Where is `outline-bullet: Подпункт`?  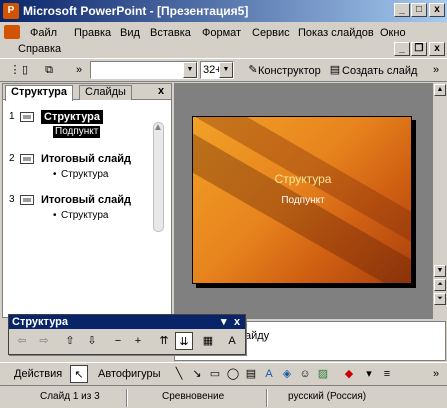 outline-bullet: Подпункт is located at coordinates (77, 132).